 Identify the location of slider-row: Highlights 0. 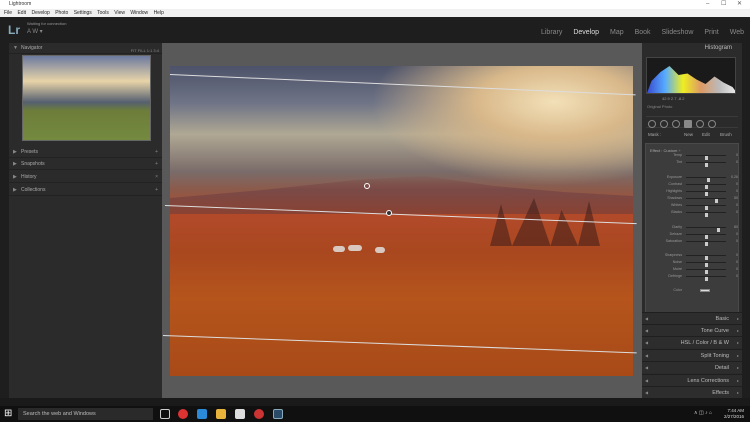
(693, 192).